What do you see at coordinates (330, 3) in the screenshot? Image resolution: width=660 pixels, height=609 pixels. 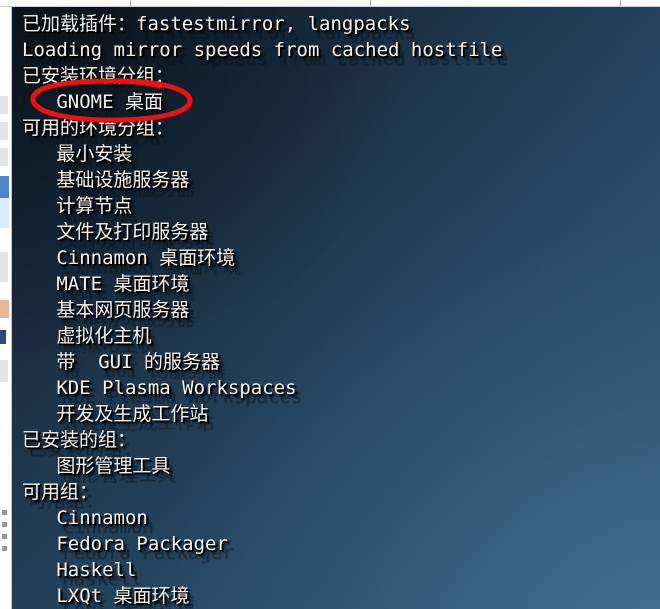 I see `background-window-top-strip` at bounding box center [330, 3].